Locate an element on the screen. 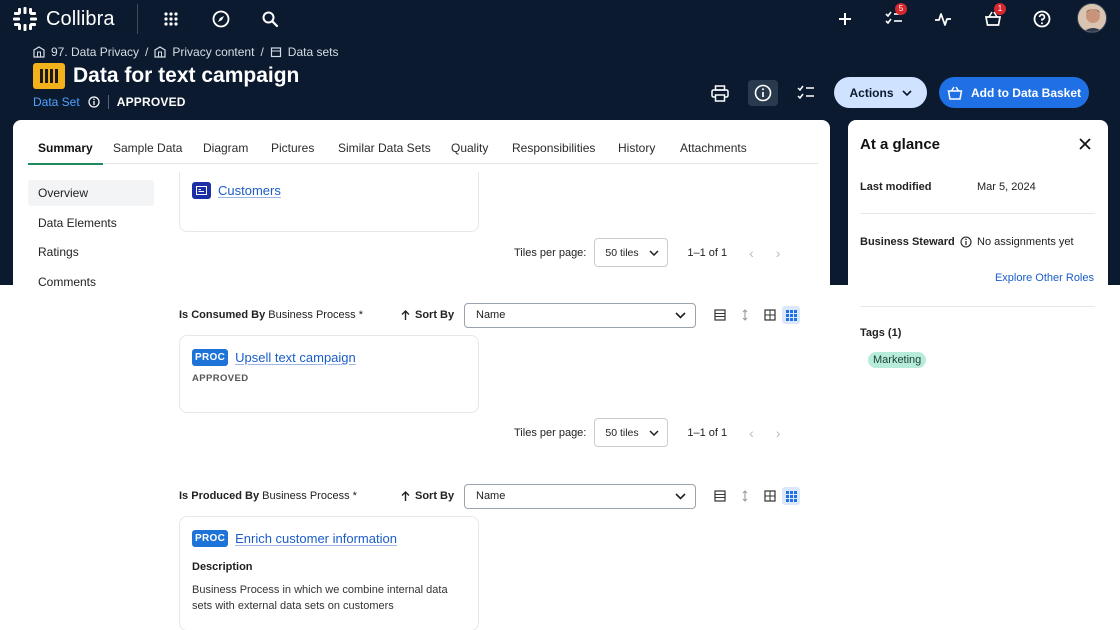 This screenshot has height=630, width=1120. basket-icon: 1 is located at coordinates (994, 16).